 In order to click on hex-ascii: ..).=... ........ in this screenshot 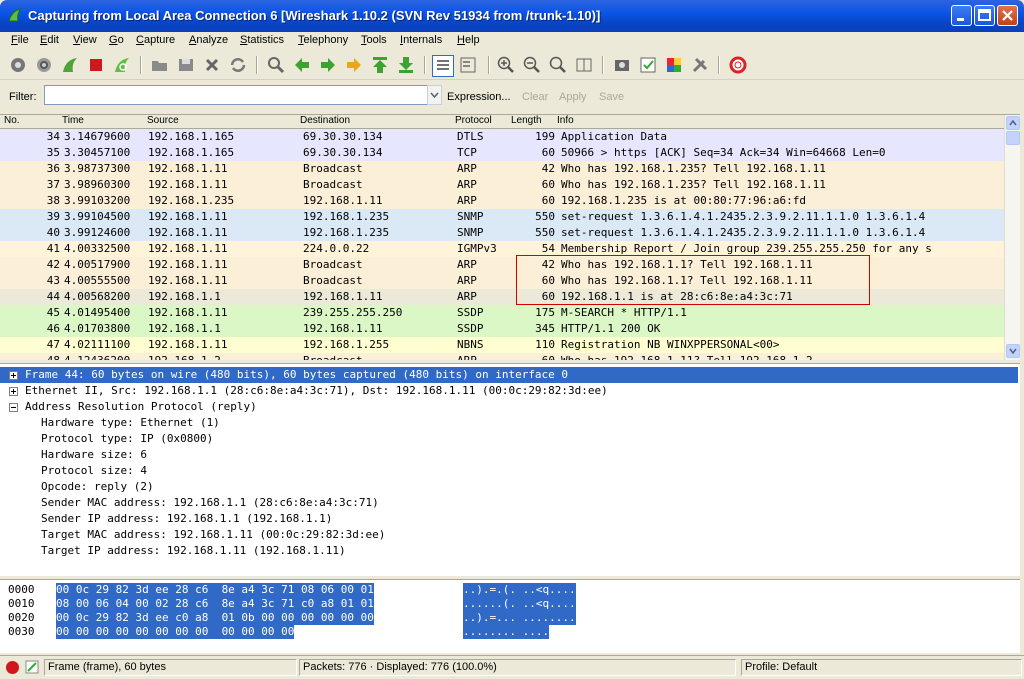, I will do `click(519, 618)`.